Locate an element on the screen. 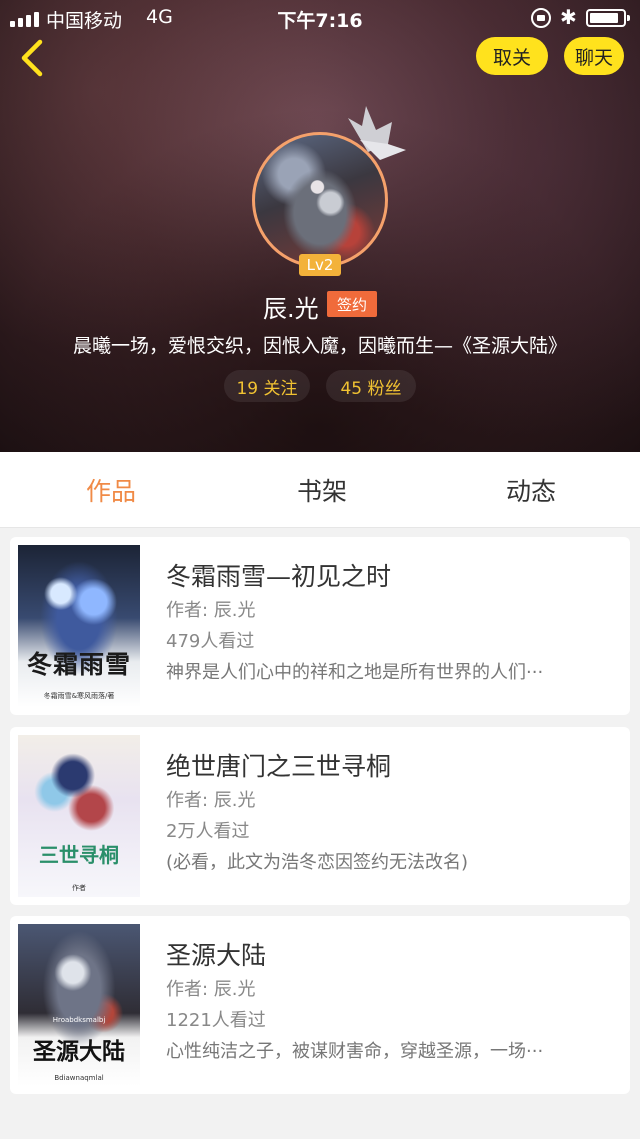  book-cover: 冬霜雨雪 冬霜雨雪&寒风雨落/著 is located at coordinates (79, 626).